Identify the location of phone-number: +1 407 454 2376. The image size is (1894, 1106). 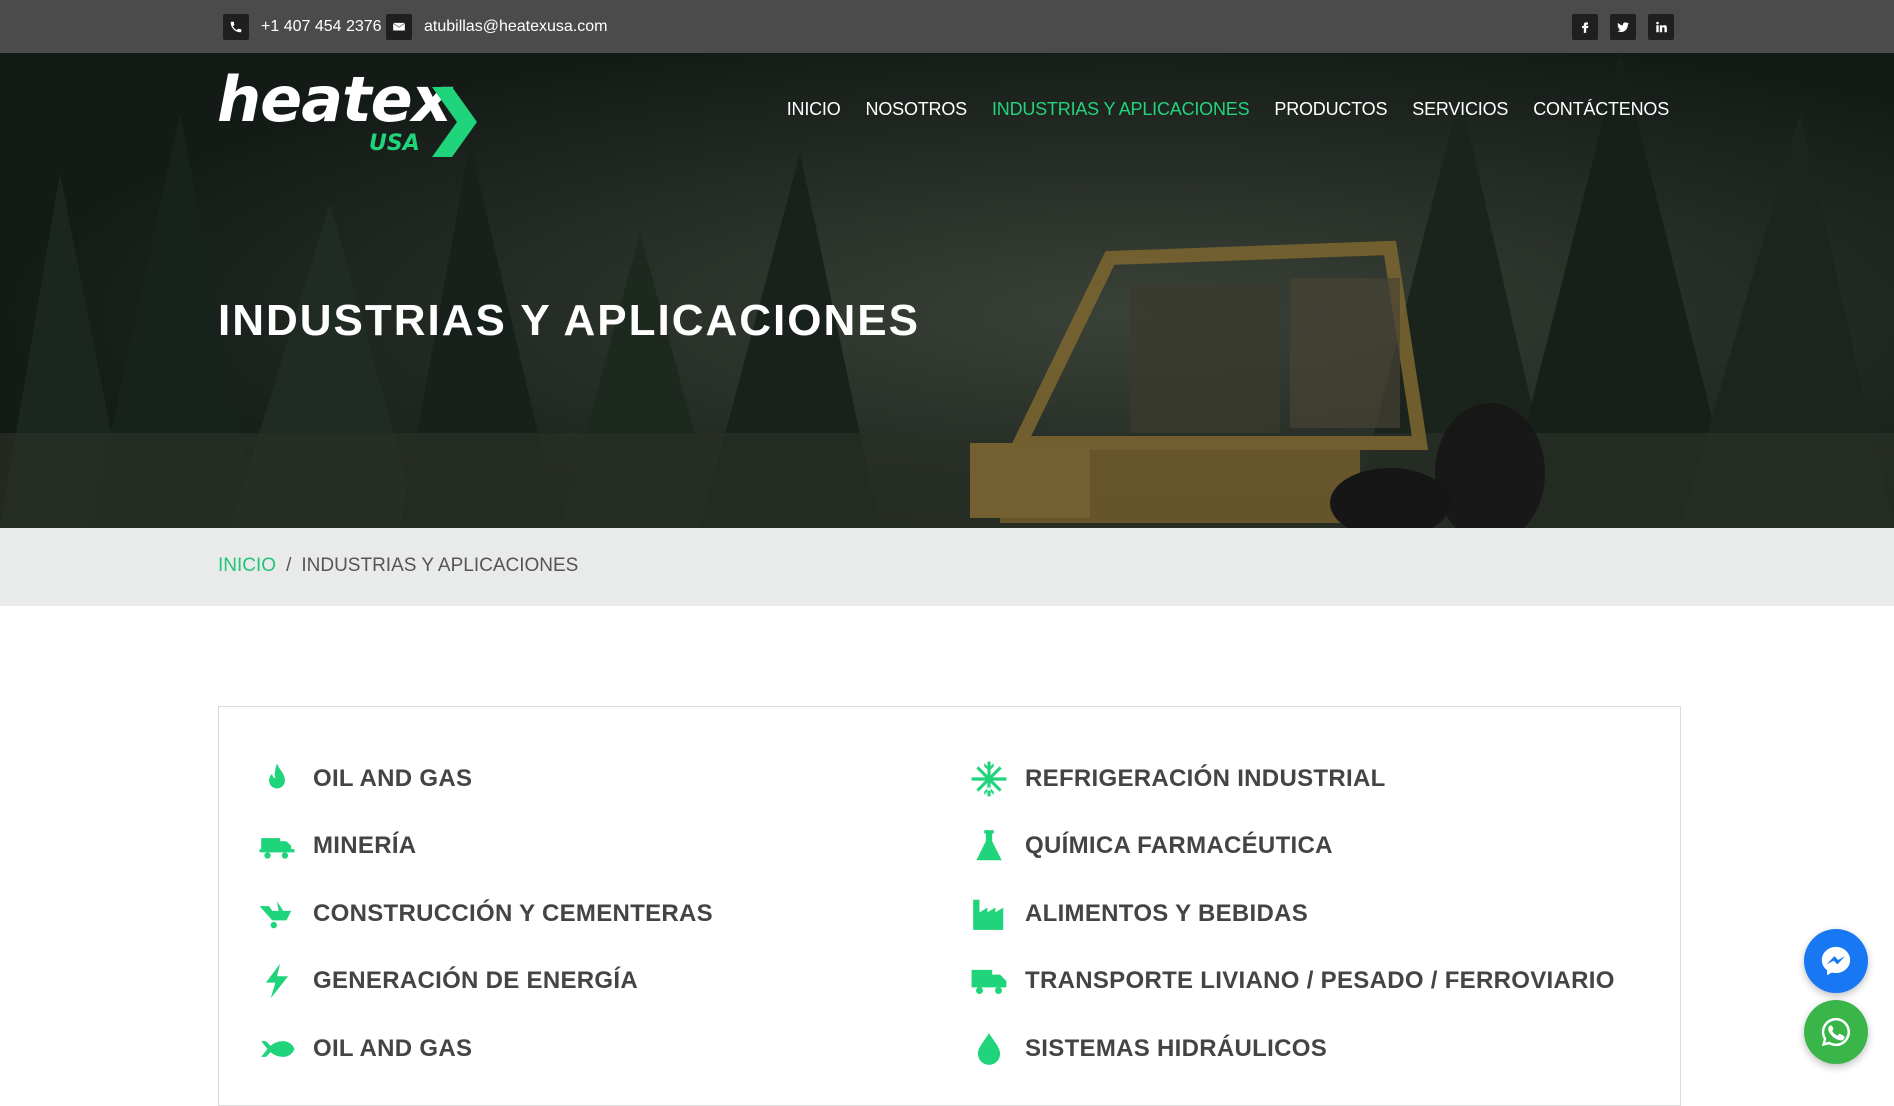
(321, 26).